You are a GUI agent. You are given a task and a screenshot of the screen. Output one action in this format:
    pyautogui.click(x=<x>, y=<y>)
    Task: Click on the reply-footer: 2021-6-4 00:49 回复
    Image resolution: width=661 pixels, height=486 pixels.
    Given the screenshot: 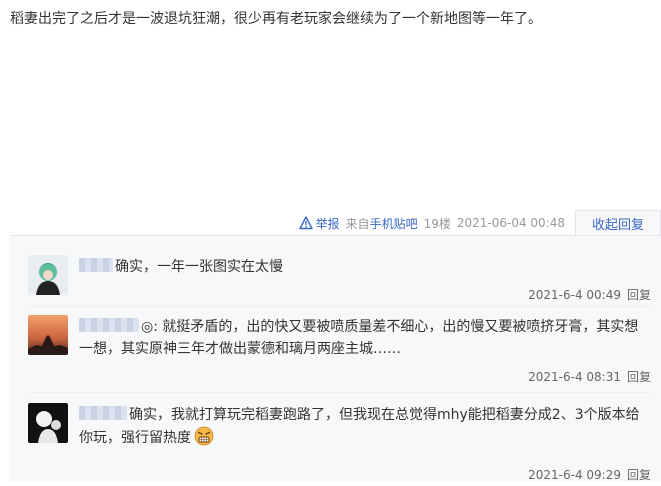 What is the action you would take?
    pyautogui.click(x=589, y=295)
    